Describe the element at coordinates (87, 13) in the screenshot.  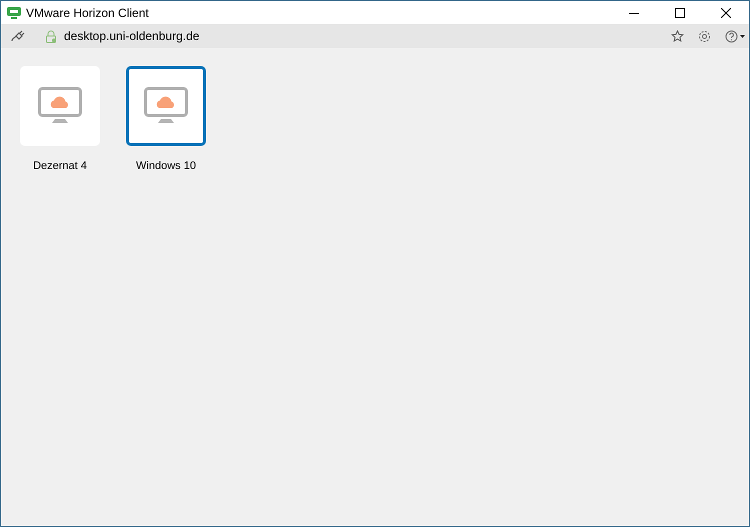
I see `window-title: VMware Horizon Client` at that location.